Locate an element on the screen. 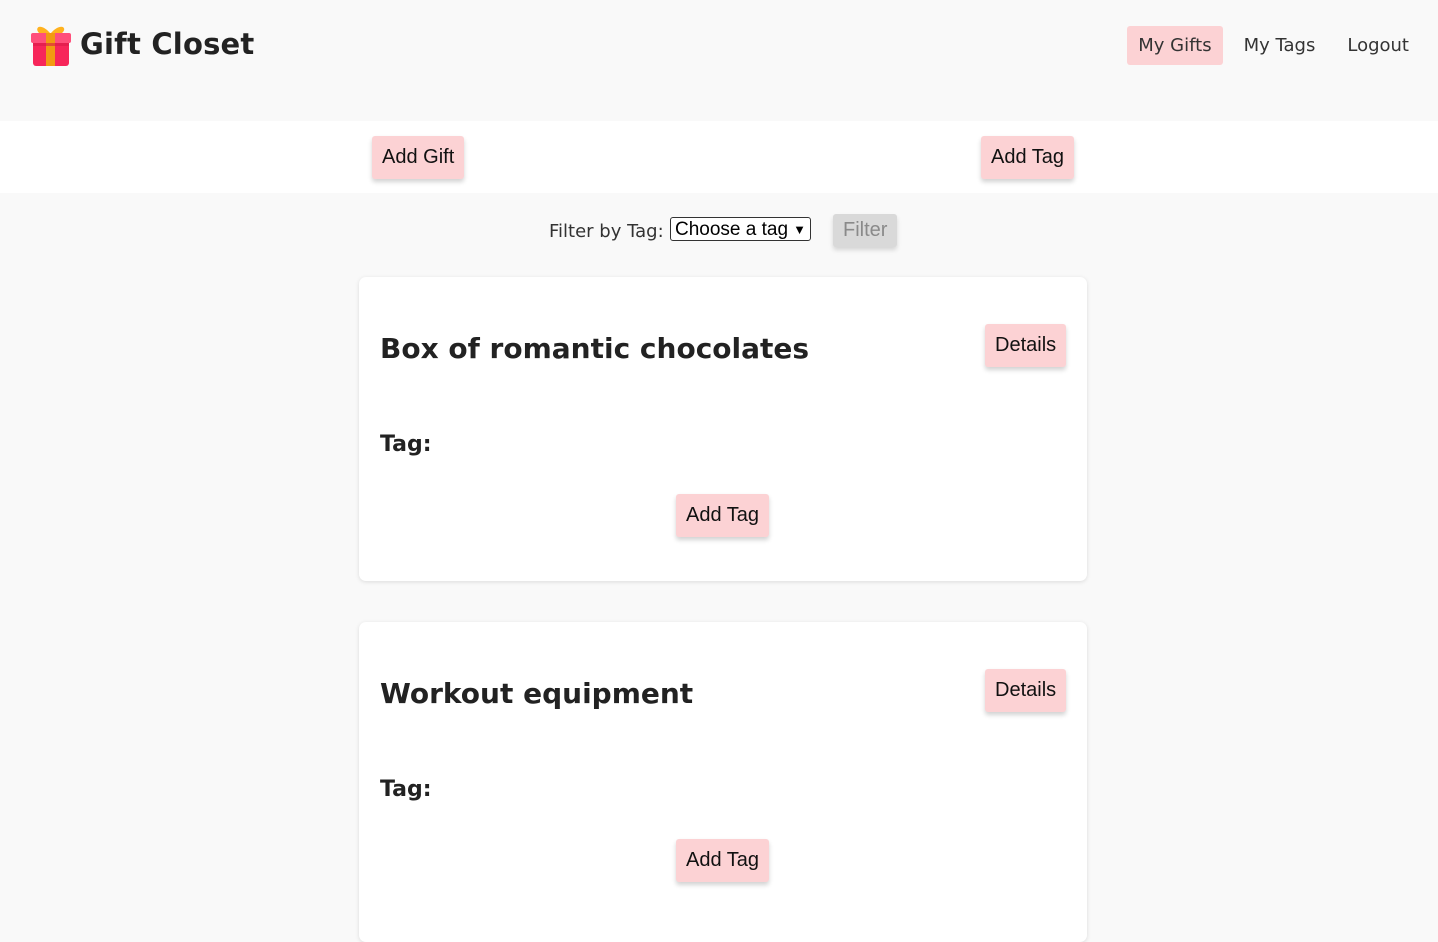 The width and height of the screenshot is (1438, 942). chevron-down-icon: ▼ is located at coordinates (799, 229).